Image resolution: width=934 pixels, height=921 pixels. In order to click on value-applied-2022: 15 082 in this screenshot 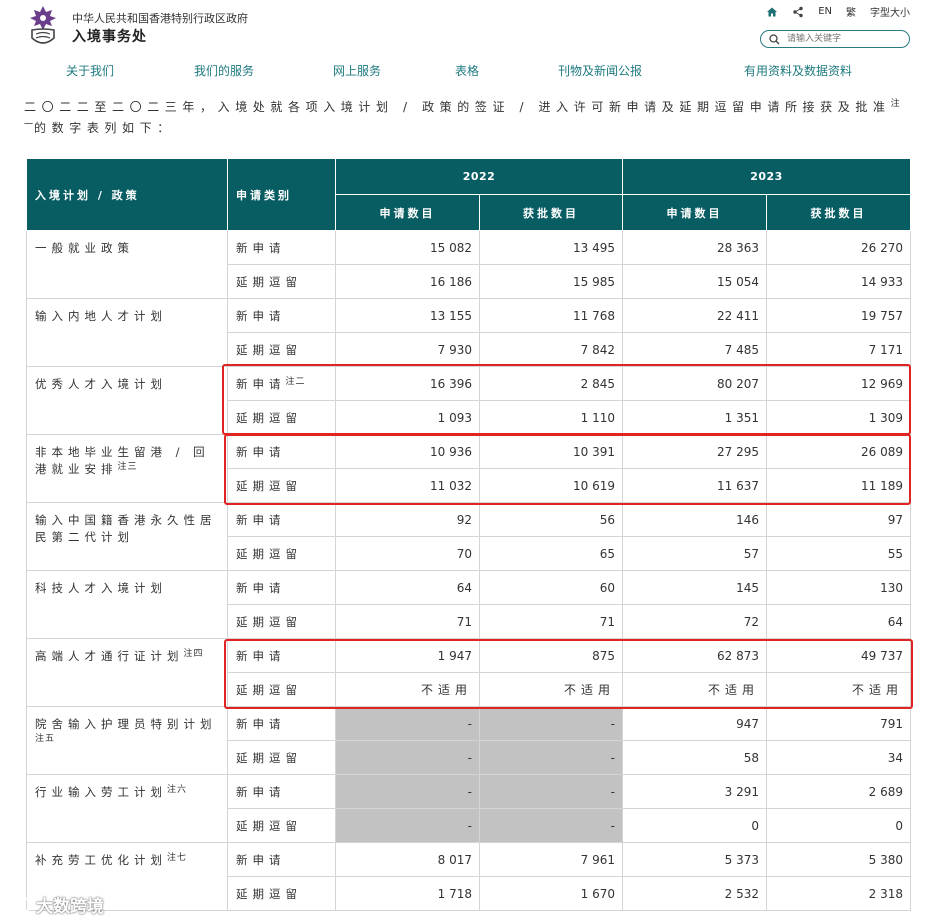, I will do `click(407, 247)`.